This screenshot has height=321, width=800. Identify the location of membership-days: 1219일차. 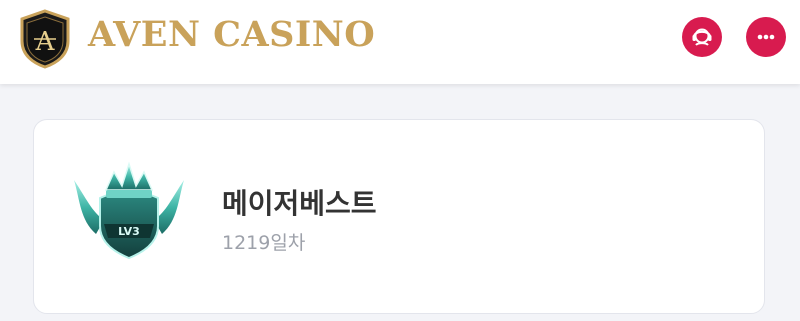
(264, 243).